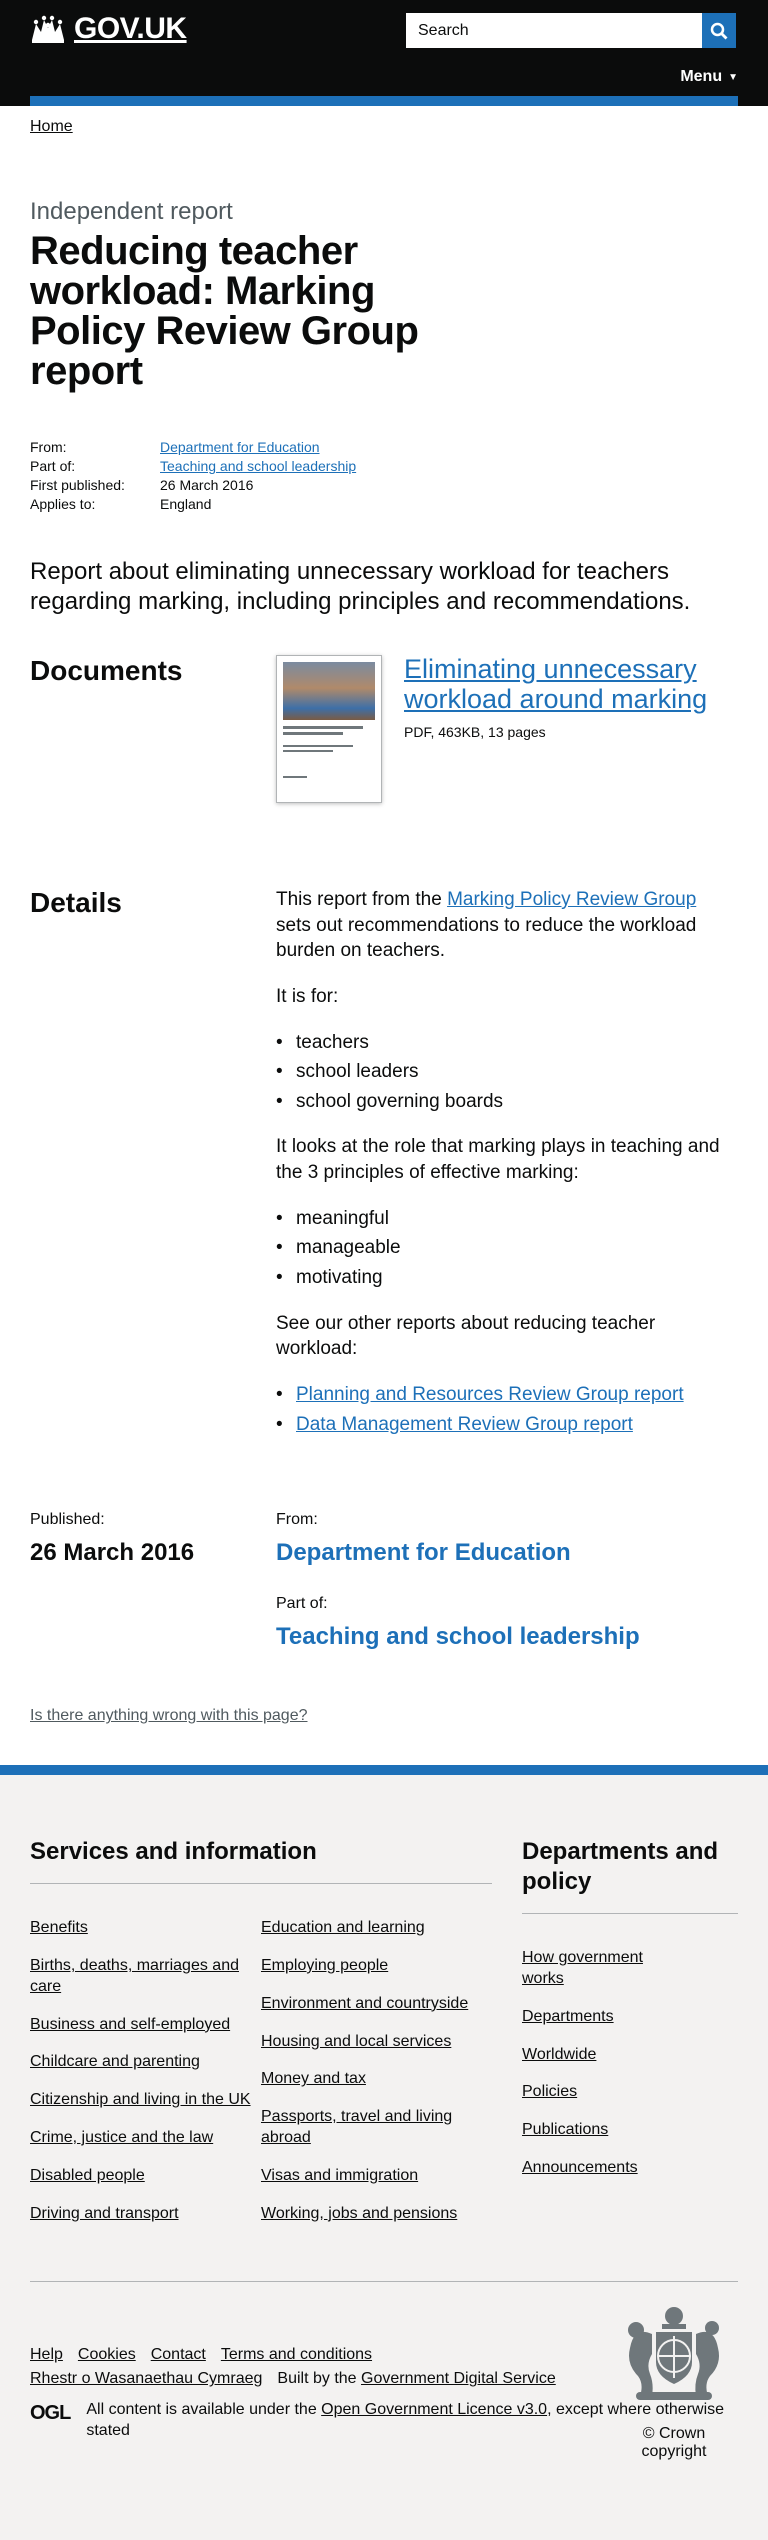 The width and height of the screenshot is (768, 2540). What do you see at coordinates (296, 2355) in the screenshot?
I see `terms-link: Terms and conditions` at bounding box center [296, 2355].